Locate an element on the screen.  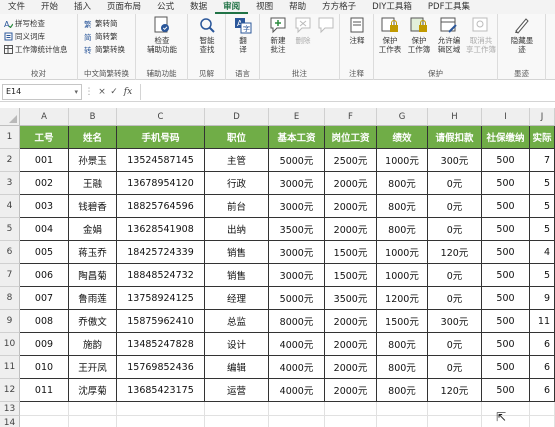
menu-tab-7: 视图 is located at coordinates (264, 7).